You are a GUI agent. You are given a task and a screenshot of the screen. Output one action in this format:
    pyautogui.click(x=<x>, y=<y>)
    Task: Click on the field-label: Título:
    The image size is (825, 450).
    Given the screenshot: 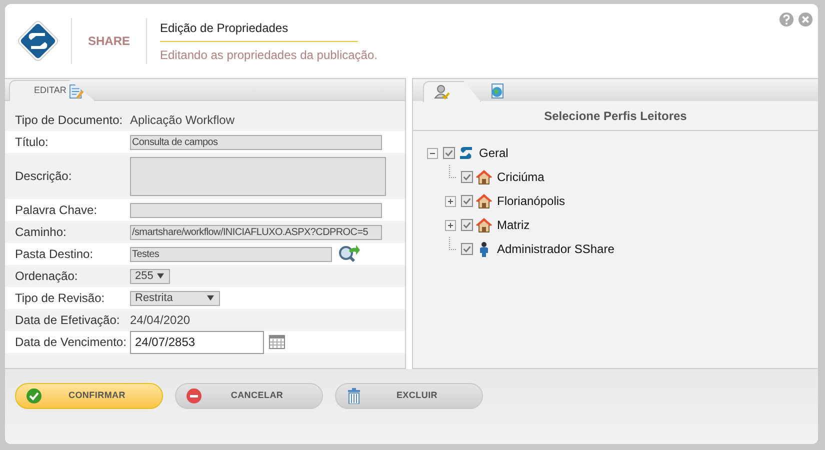 What is the action you would take?
    pyautogui.click(x=32, y=142)
    